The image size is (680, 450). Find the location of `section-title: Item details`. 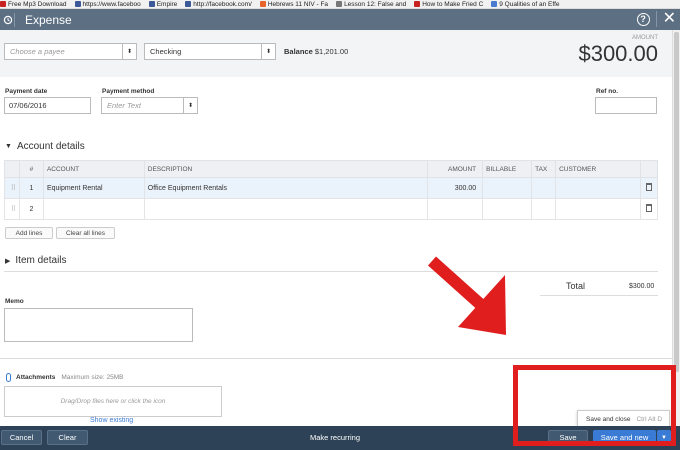

section-title: Item details is located at coordinates (41, 260).